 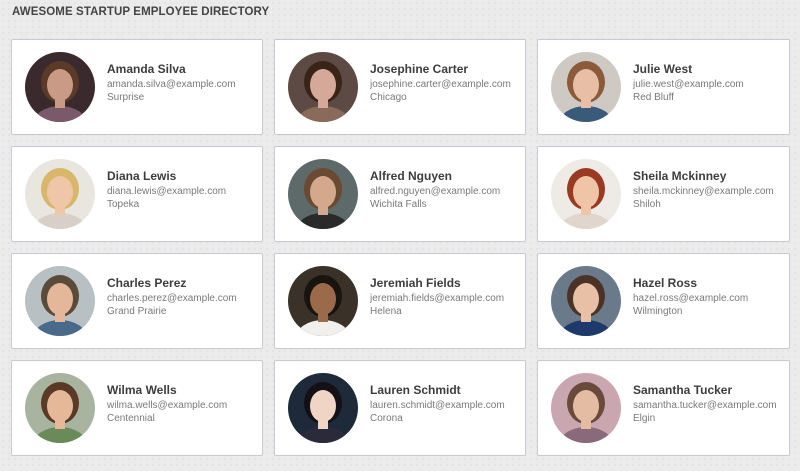 I want to click on employee-city: Grand Prairie, so click(x=137, y=311).